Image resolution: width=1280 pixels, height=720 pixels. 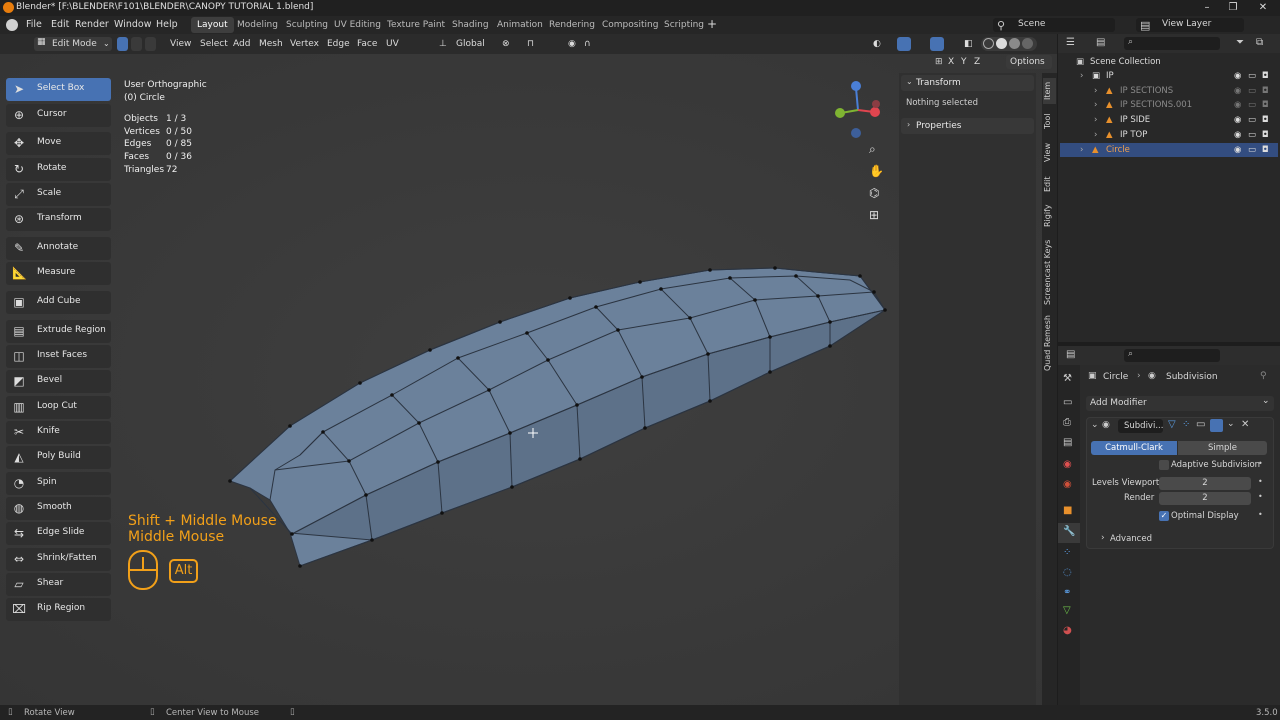 What do you see at coordinates (58, 432) in the screenshot?
I see `tool-knife: ✂ Knife` at bounding box center [58, 432].